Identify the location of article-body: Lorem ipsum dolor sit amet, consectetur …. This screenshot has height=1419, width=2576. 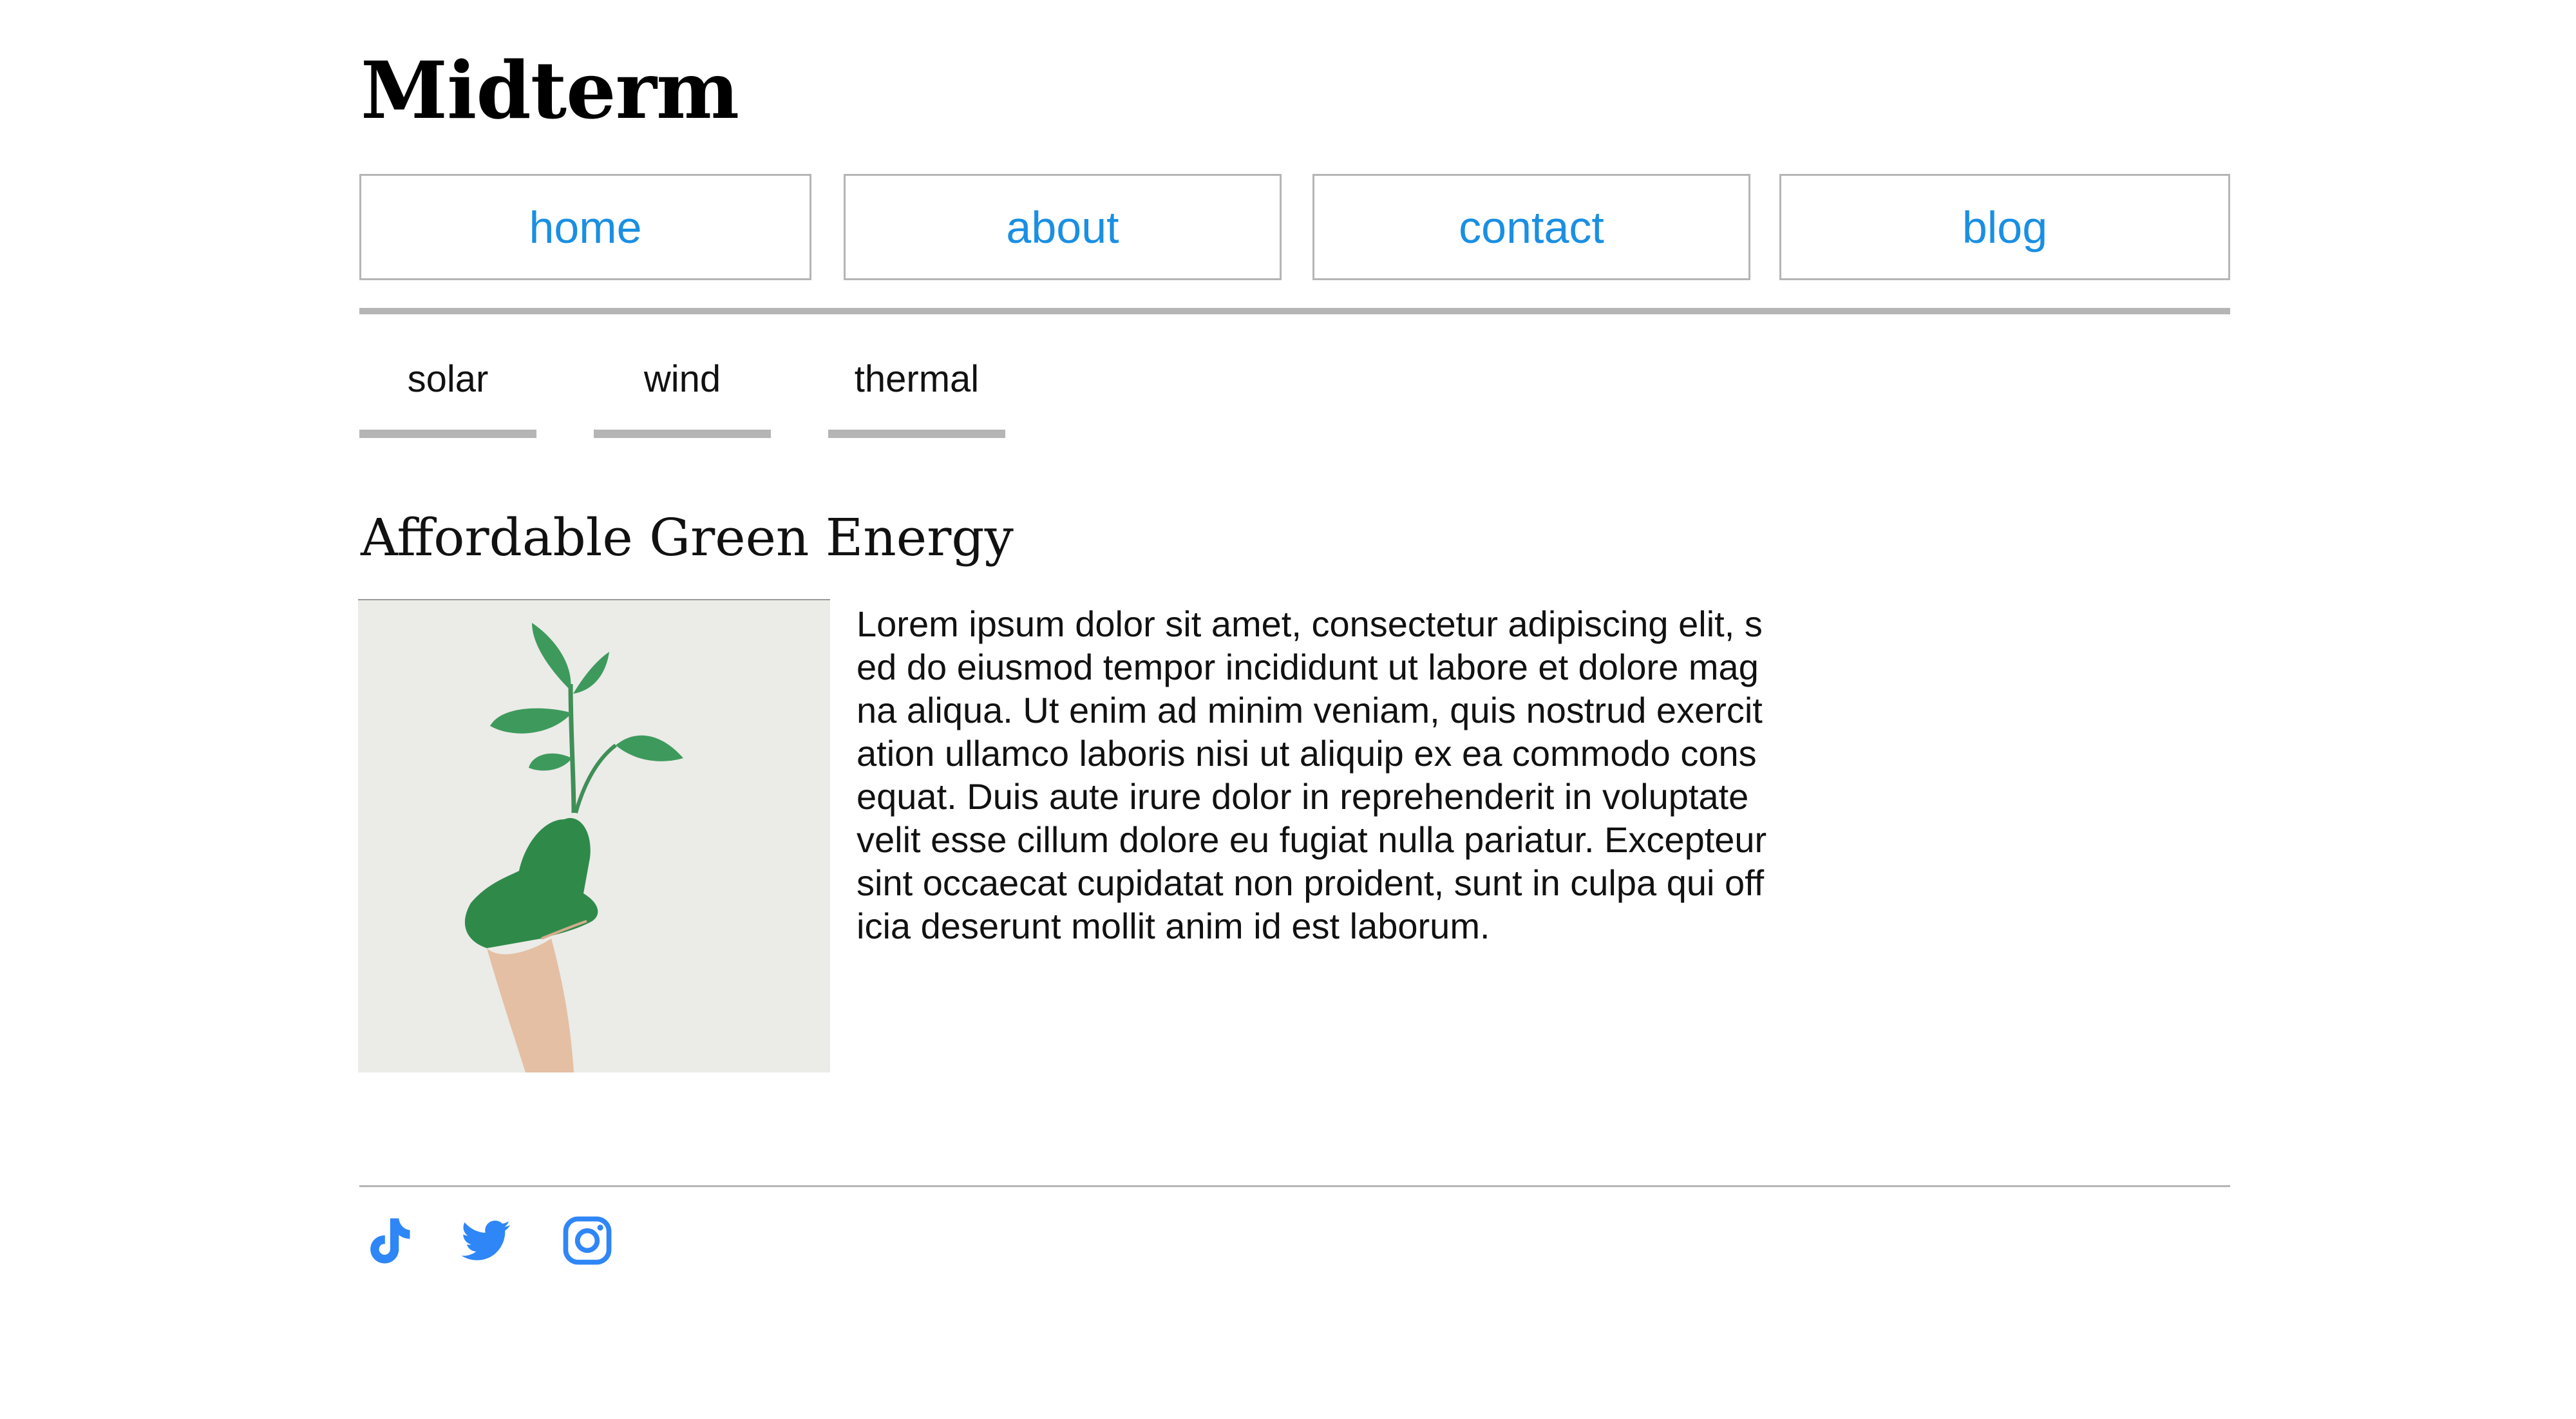
(1312, 775).